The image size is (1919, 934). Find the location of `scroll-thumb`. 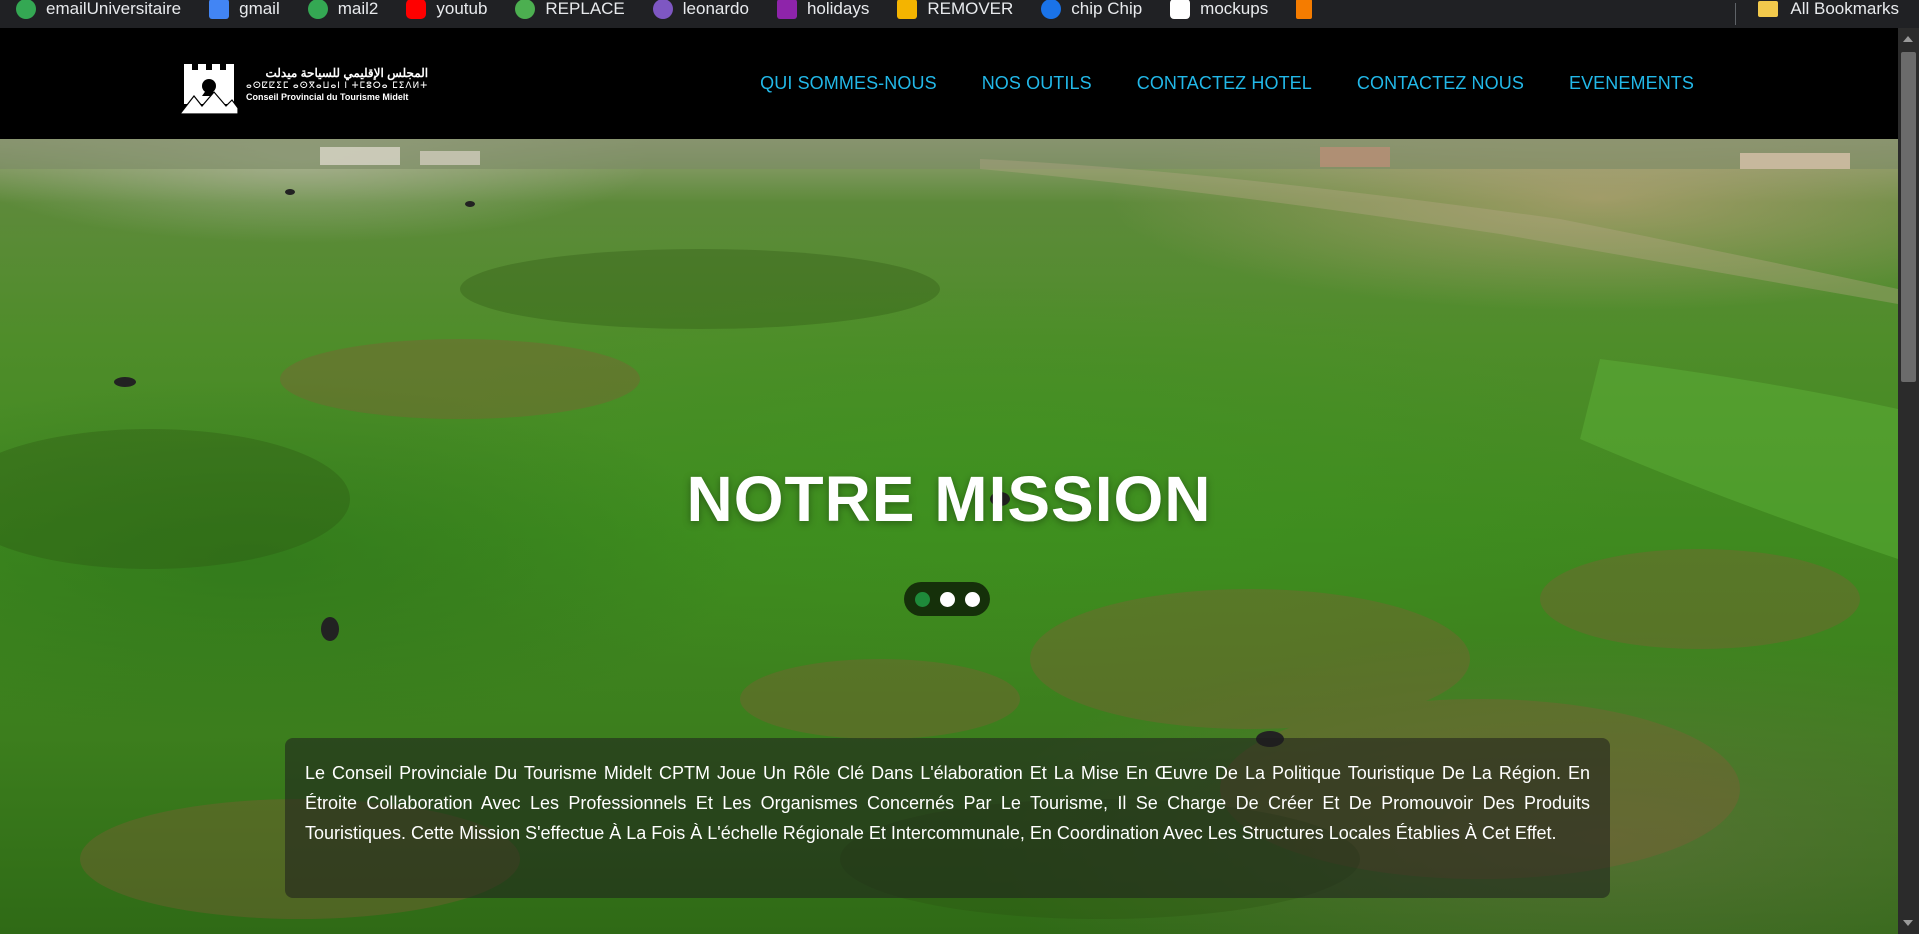

scroll-thumb is located at coordinates (1908, 217).